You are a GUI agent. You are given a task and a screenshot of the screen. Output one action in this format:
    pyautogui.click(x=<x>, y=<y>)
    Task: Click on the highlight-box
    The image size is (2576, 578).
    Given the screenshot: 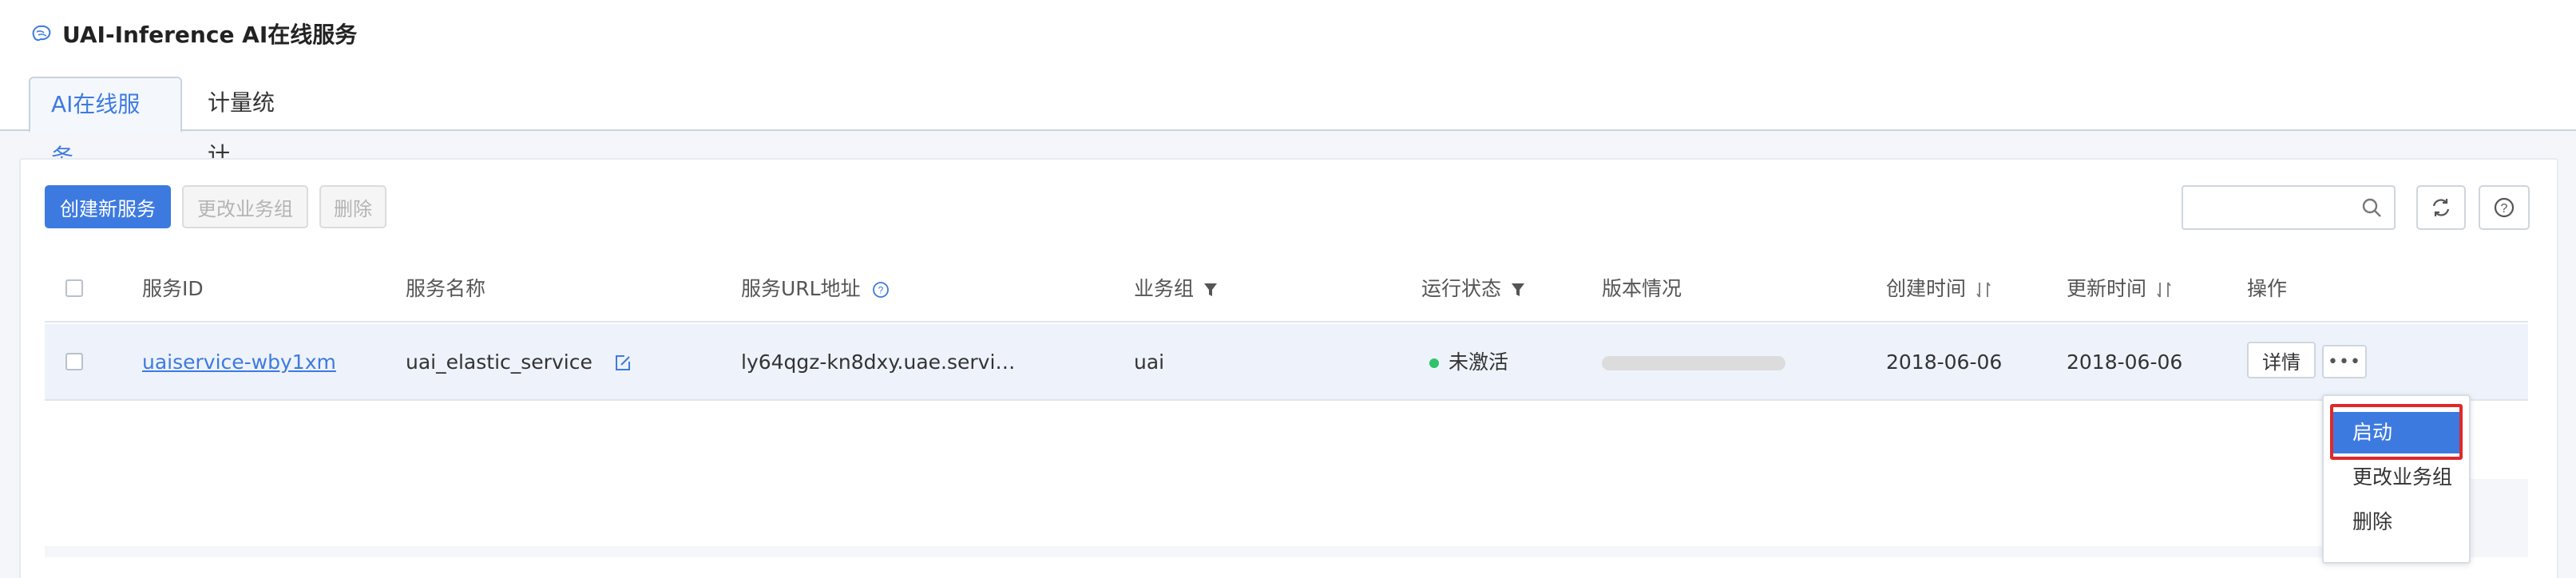 What is the action you would take?
    pyautogui.click(x=2396, y=432)
    